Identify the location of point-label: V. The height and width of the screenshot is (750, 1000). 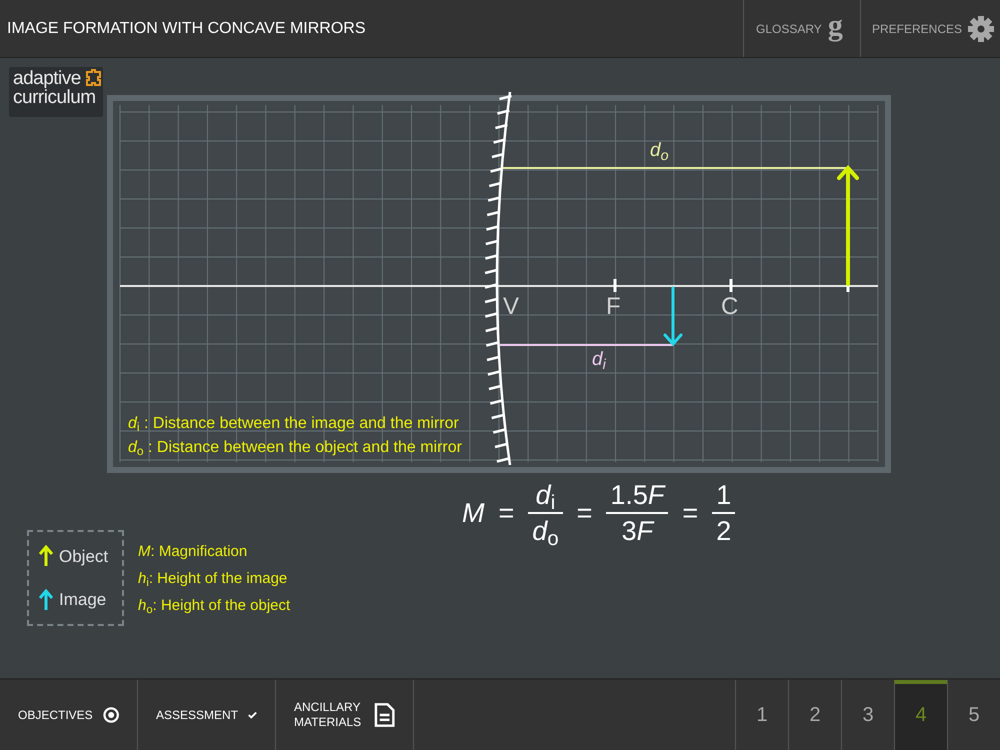
(511, 307).